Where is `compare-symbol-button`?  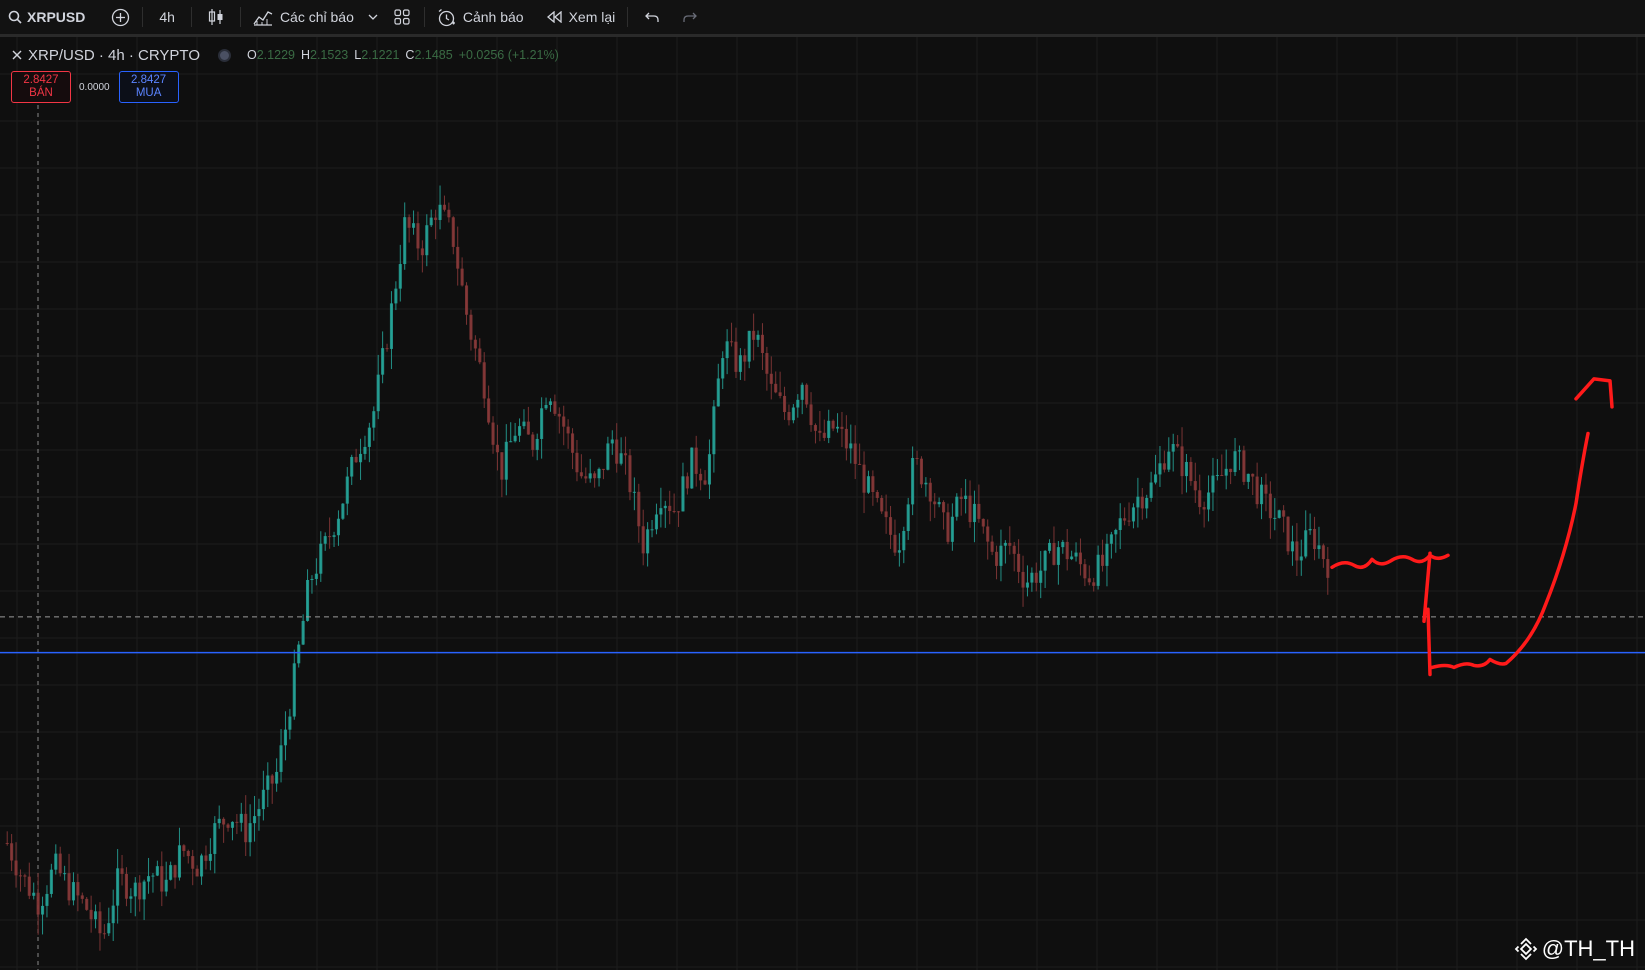 compare-symbol-button is located at coordinates (120, 17).